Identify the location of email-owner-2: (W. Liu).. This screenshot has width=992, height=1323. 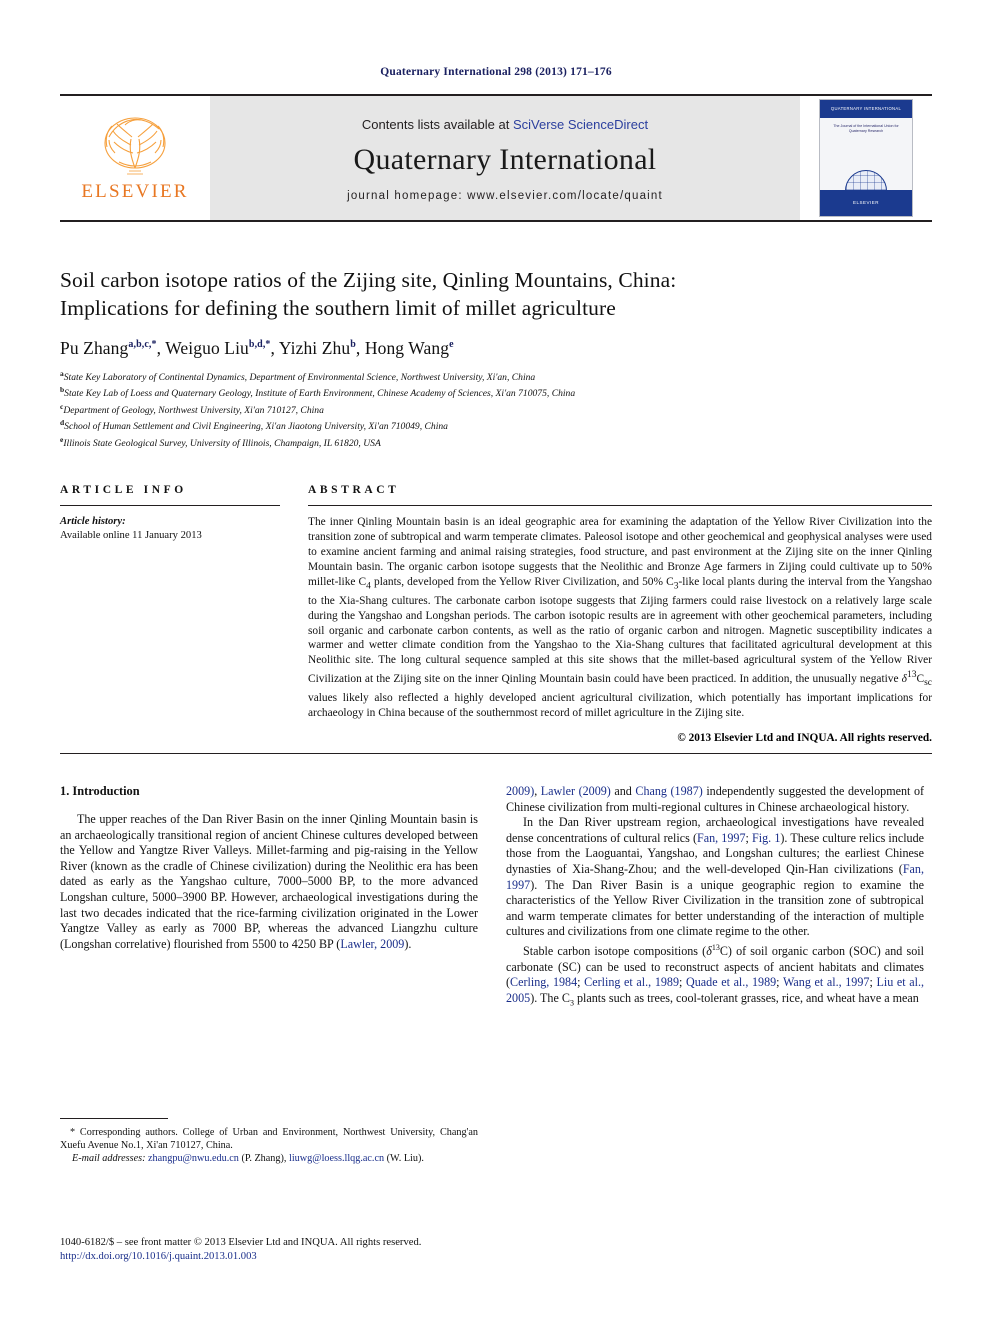
(404, 1159).